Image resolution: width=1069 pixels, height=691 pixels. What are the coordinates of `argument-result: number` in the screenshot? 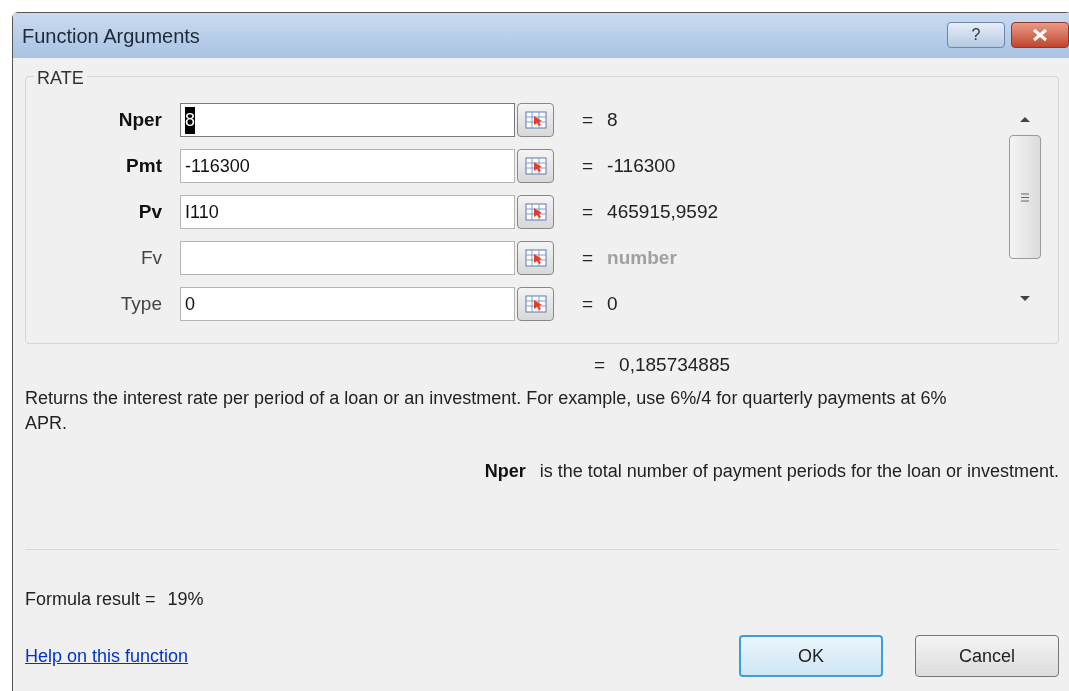 It's located at (642, 257).